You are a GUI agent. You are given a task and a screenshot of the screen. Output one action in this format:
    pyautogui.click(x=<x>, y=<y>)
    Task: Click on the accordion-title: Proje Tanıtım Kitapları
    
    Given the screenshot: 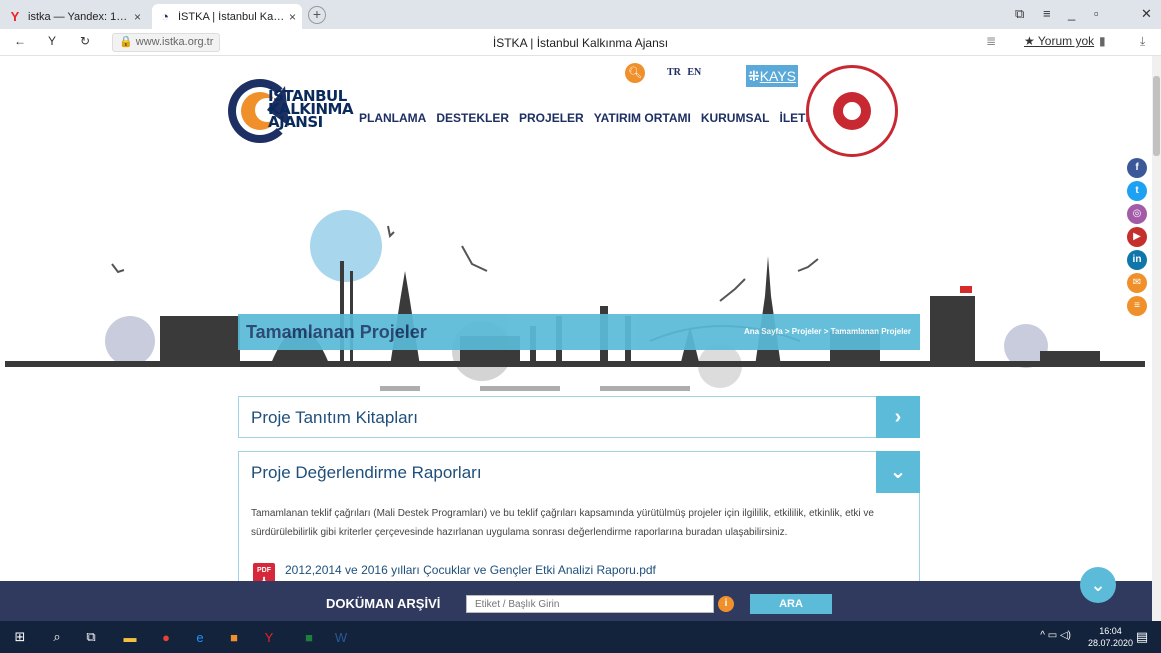 What is the action you would take?
    pyautogui.click(x=334, y=417)
    